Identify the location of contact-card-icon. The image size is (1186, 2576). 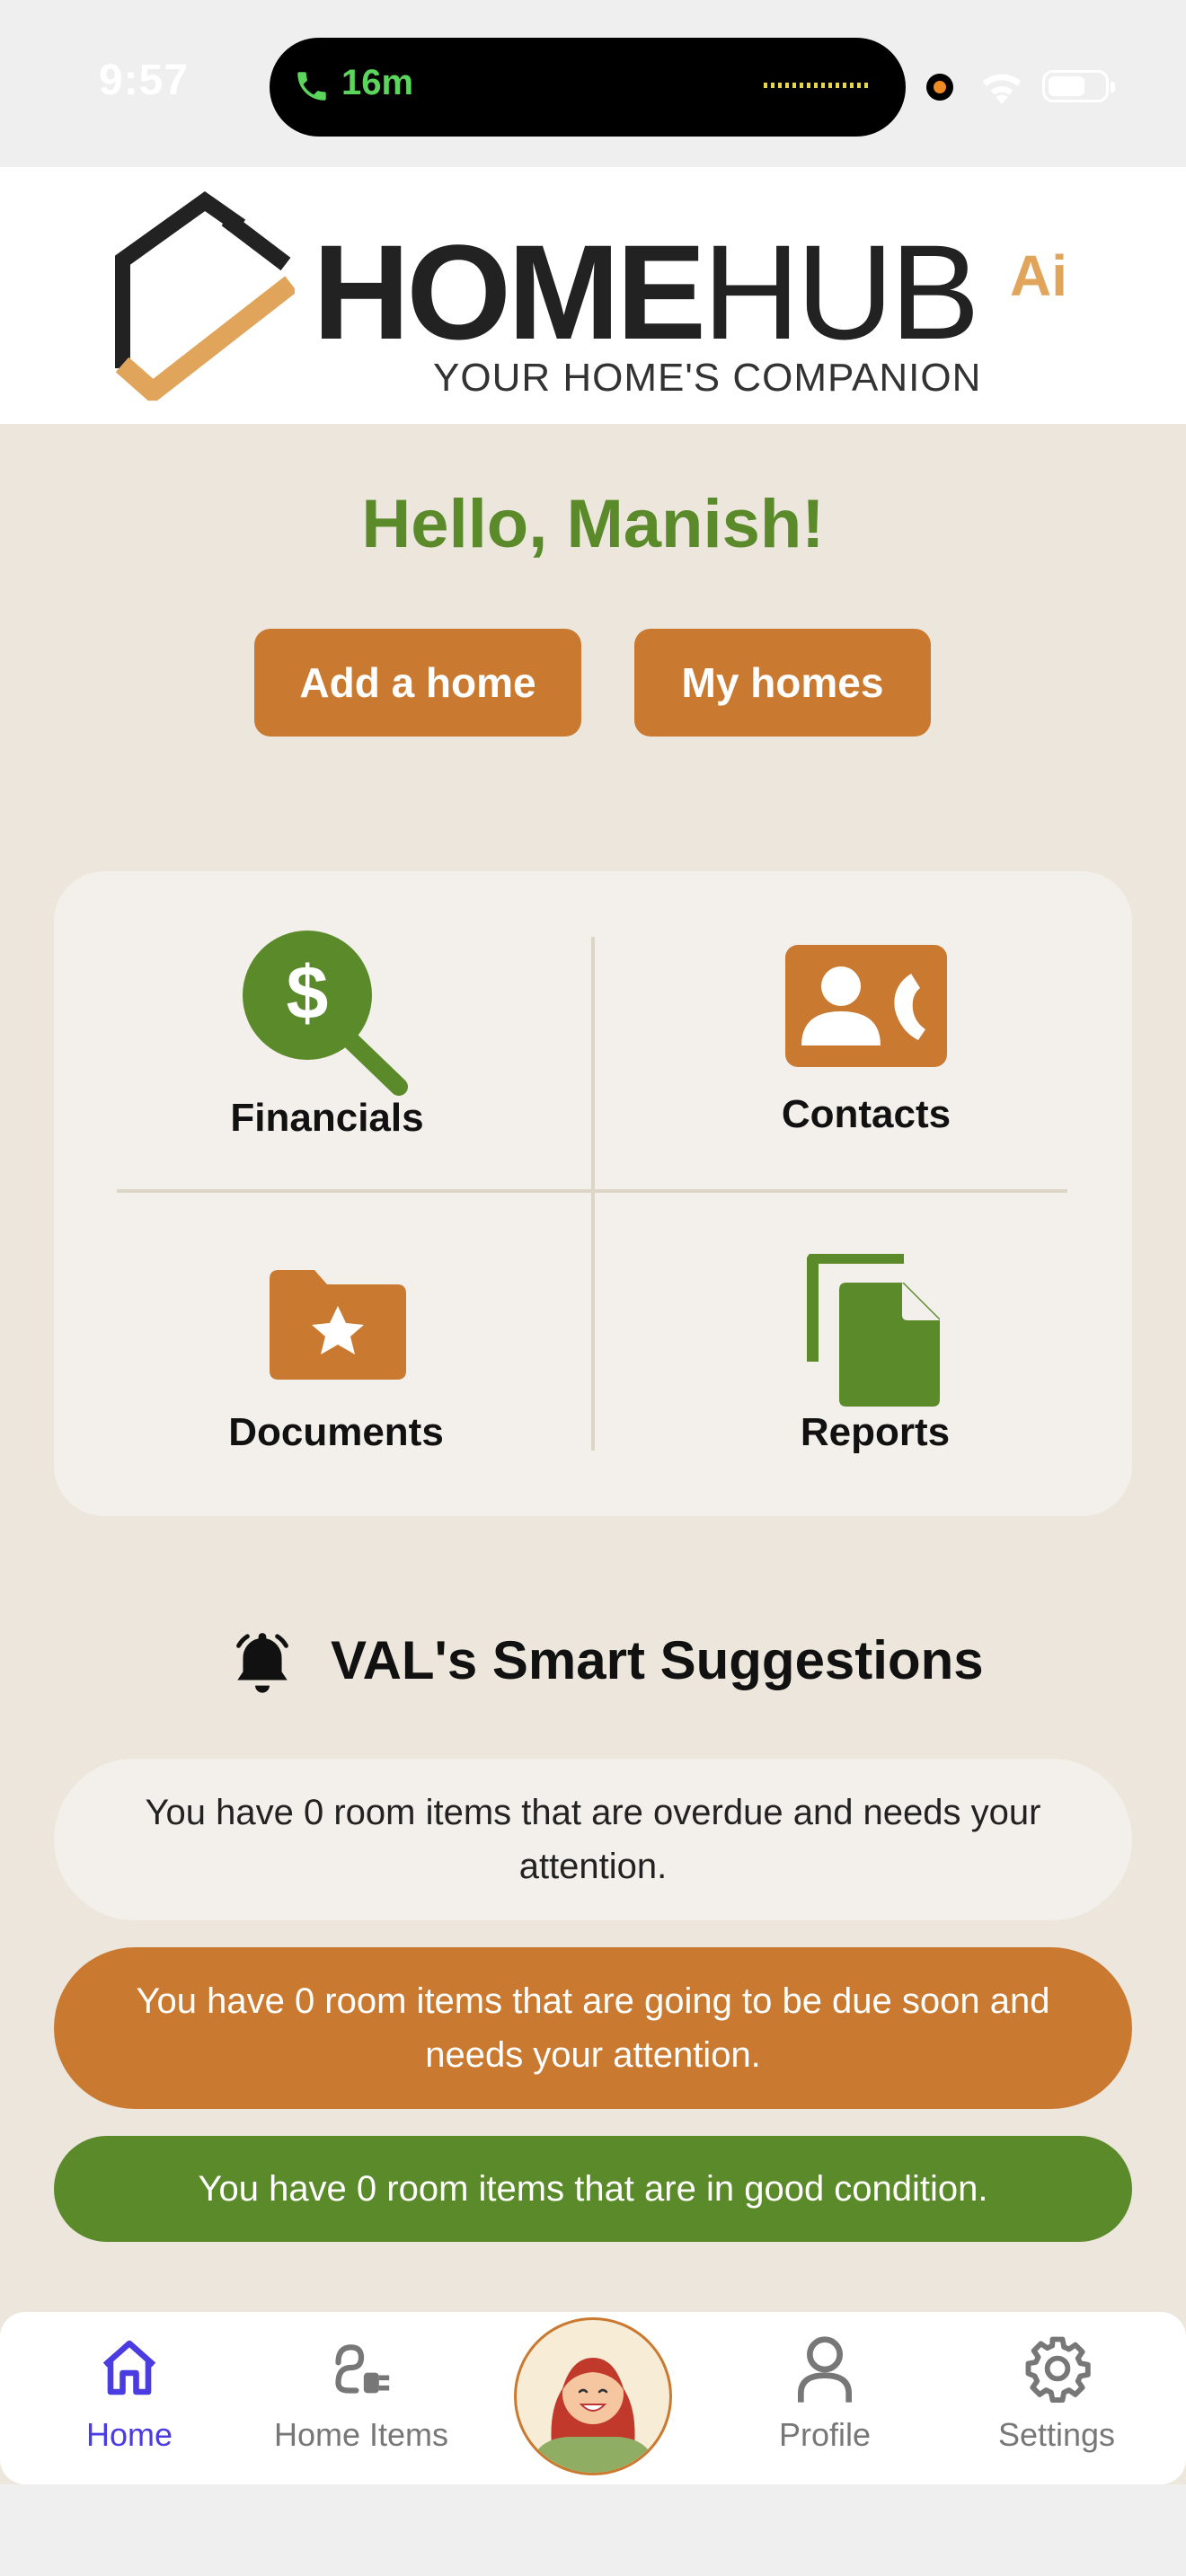
(866, 1006).